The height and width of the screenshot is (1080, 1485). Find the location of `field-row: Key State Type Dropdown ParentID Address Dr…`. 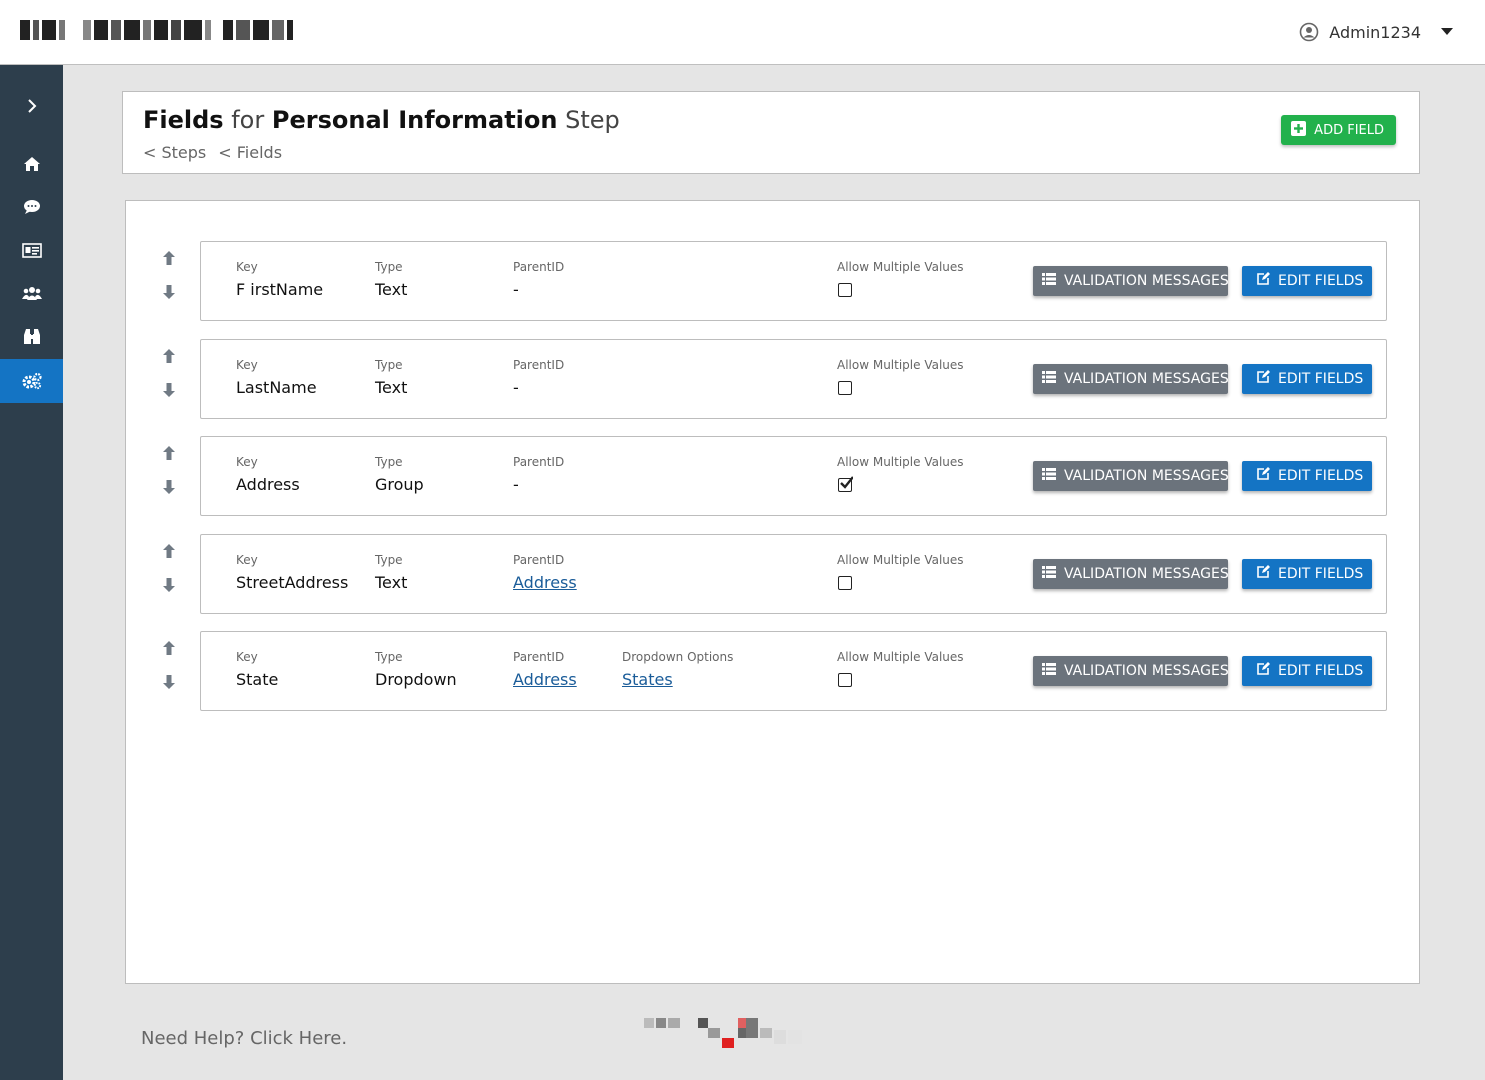

field-row: Key State Type Dropdown ParentID Address Dr… is located at coordinates (773, 671).